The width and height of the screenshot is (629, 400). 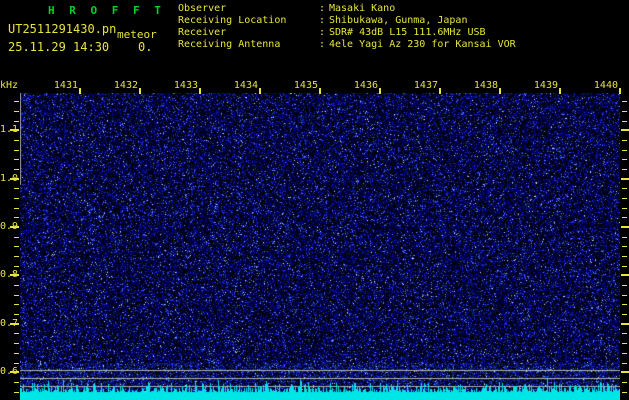 What do you see at coordinates (245, 85) in the screenshot?
I see `time-tick-label: 1434` at bounding box center [245, 85].